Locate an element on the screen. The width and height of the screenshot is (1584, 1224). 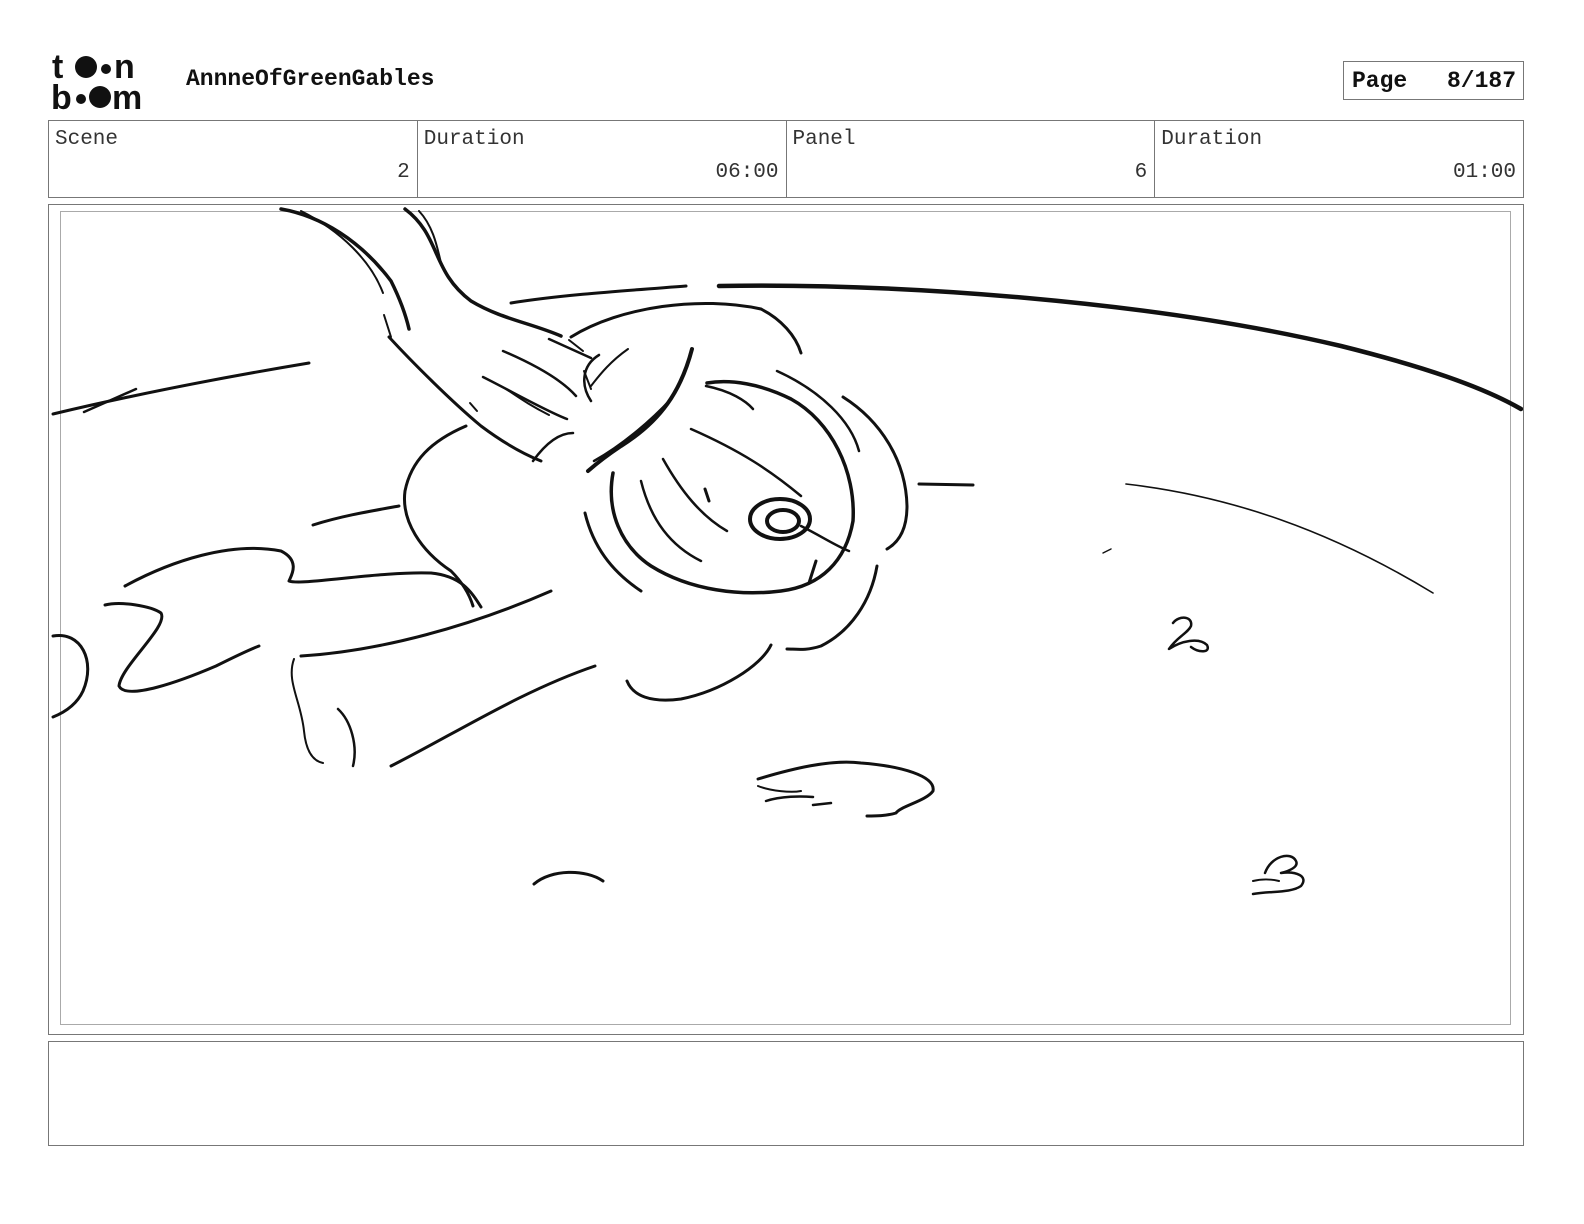
svg-text: m is located at coordinates (127, 95).